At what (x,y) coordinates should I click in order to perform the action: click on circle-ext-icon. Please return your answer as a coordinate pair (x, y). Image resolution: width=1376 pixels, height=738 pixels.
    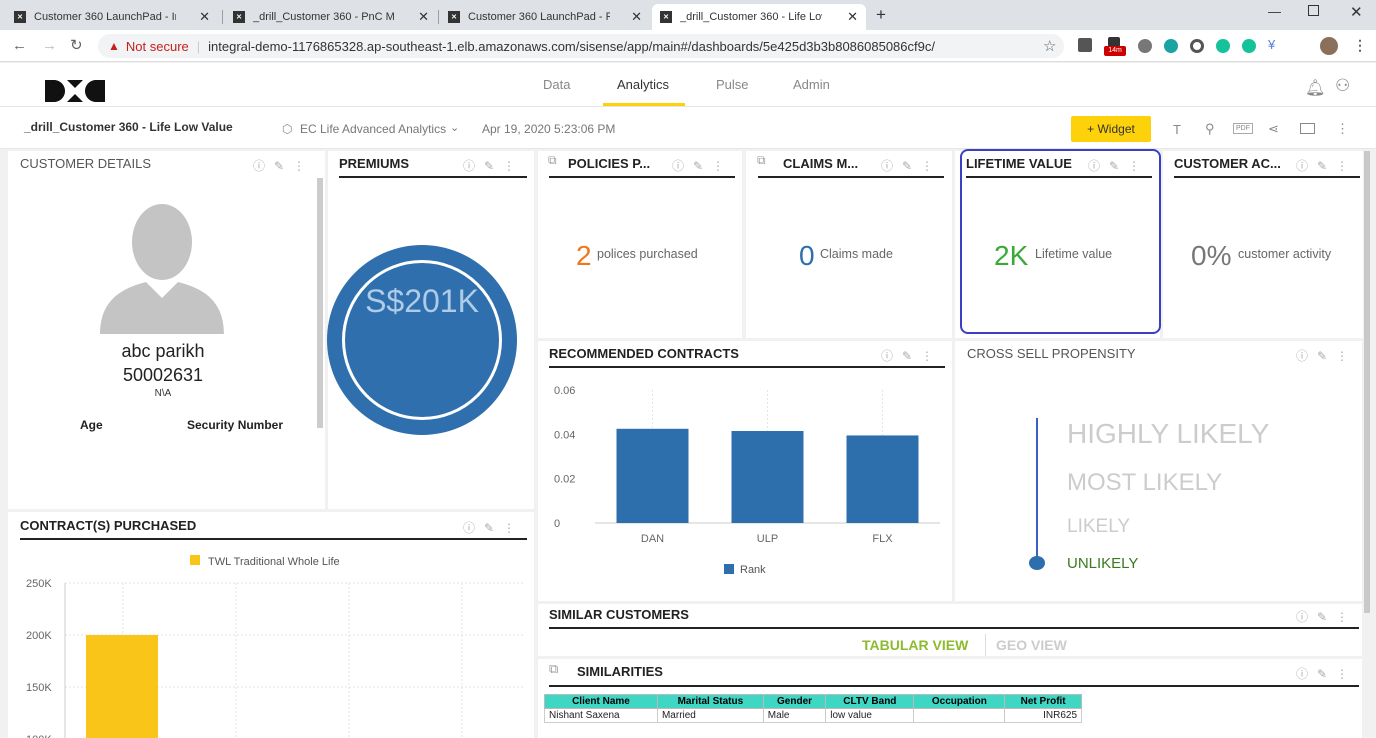
    Looking at the image, I should click on (1197, 46).